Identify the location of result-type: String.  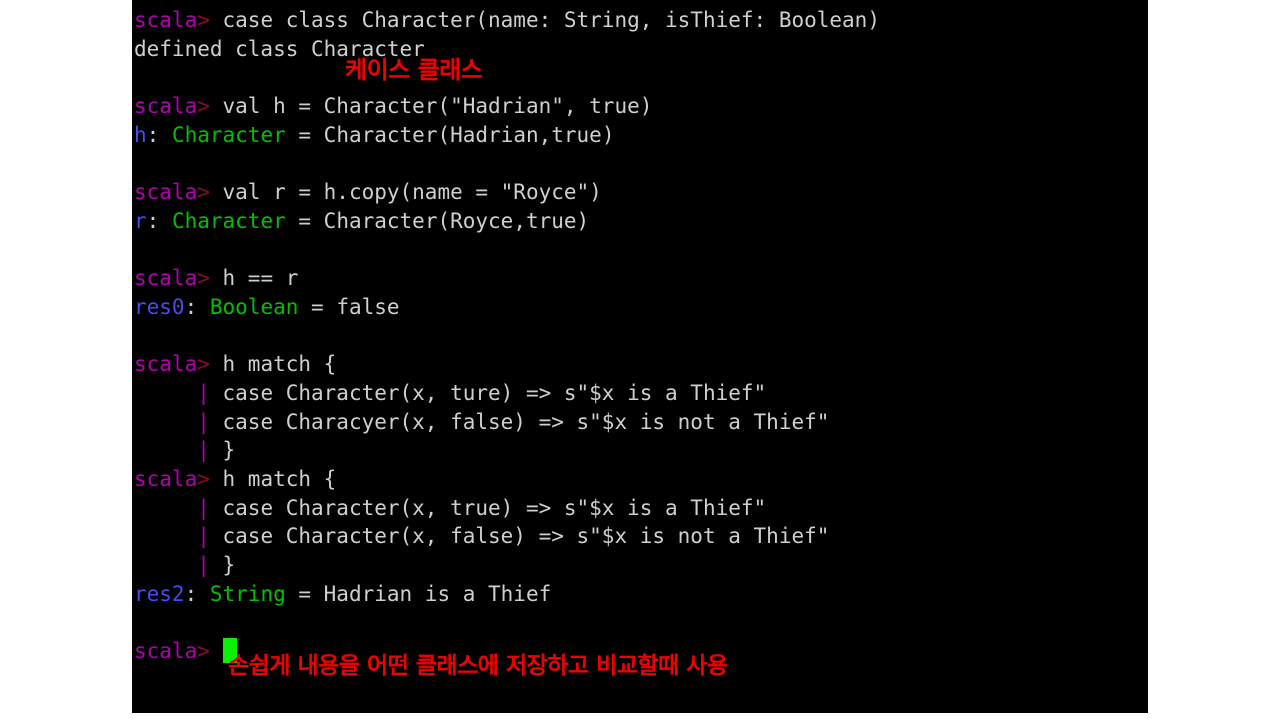
(247, 593).